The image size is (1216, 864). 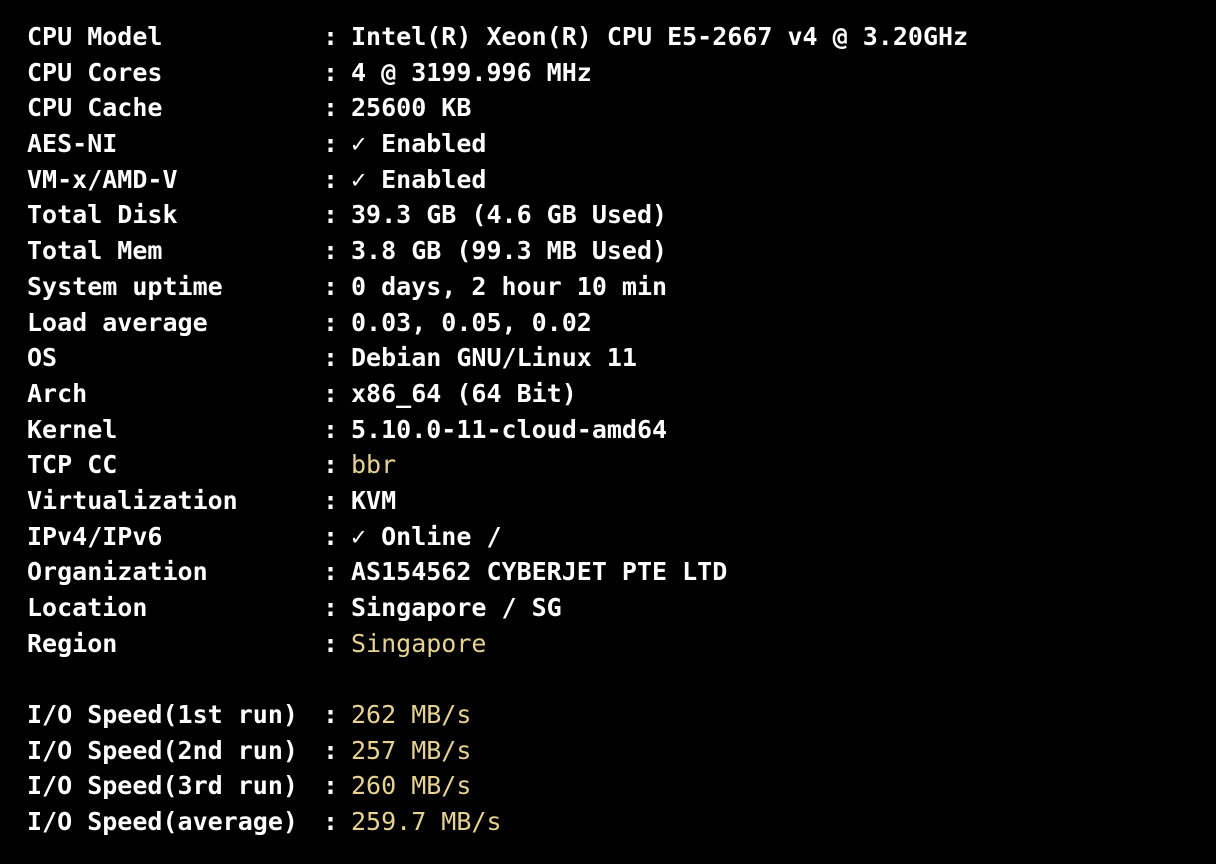 I want to click on row-label: Total Mem, so click(x=95, y=251).